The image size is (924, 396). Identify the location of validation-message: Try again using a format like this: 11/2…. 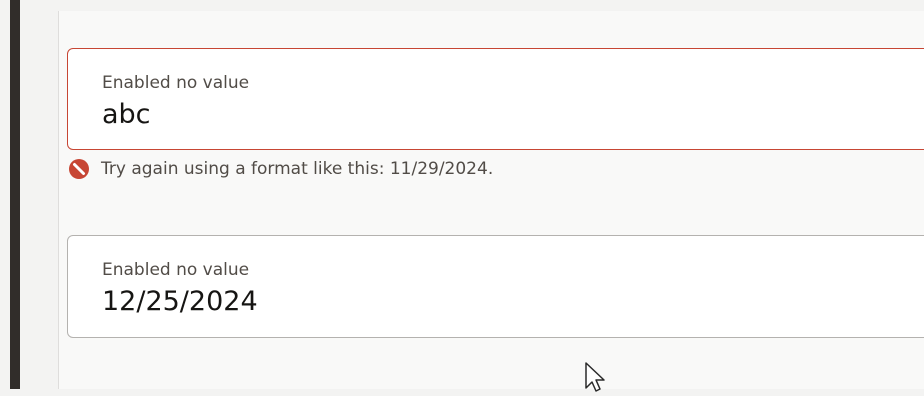
(280, 169).